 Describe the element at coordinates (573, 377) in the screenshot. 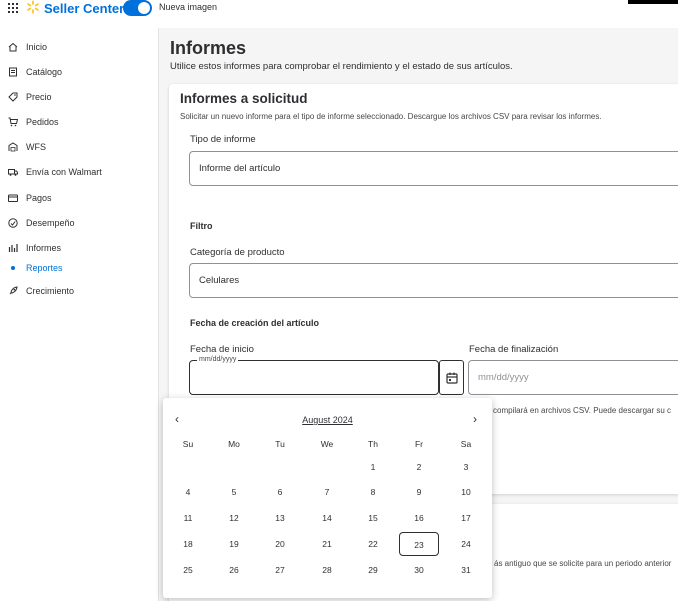

I see `end-date-input: mm/dd/yyyy` at that location.